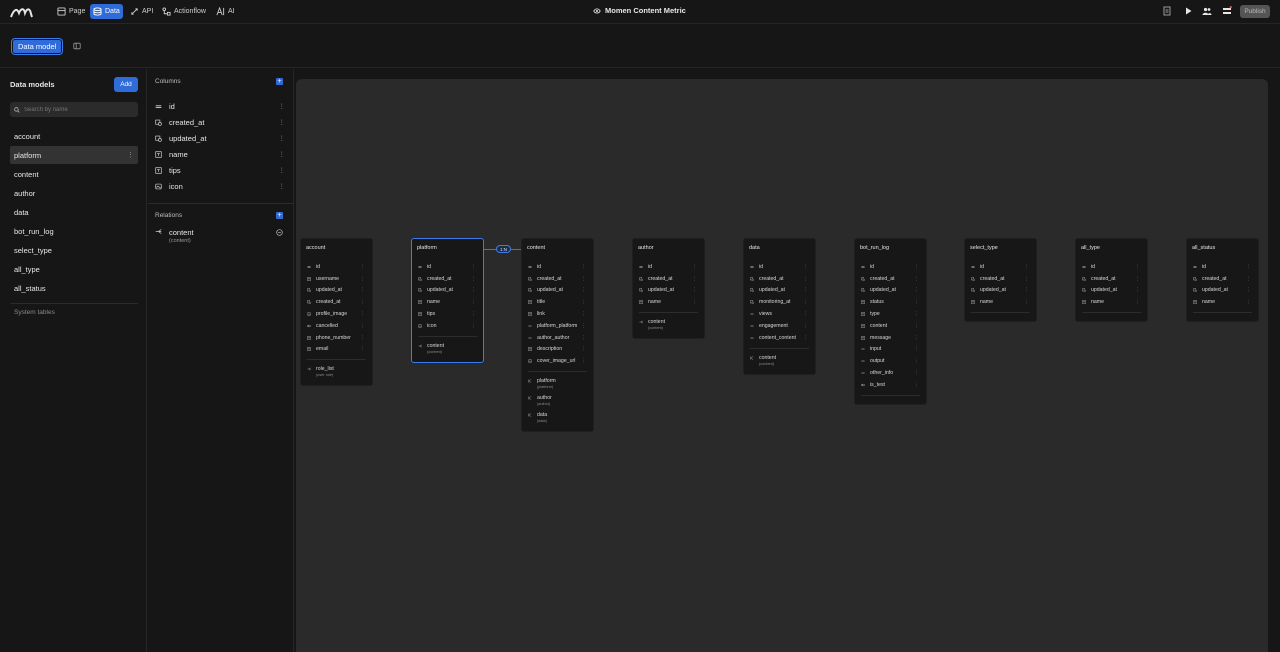 Image resolution: width=1280 pixels, height=652 pixels. Describe the element at coordinates (557, 414) in the screenshot. I see `table-card-relation: data (data)` at that location.